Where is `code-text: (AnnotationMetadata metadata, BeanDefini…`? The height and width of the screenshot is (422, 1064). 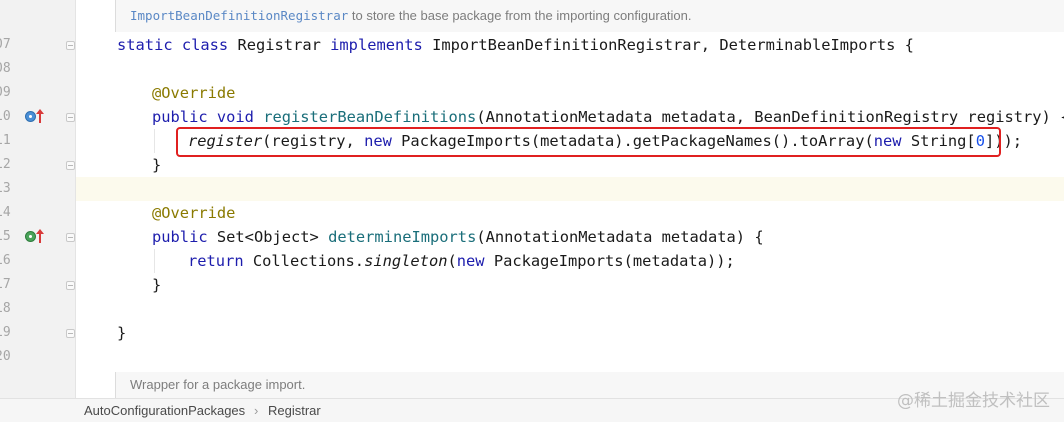
code-text: (AnnotationMetadata metadata, BeanDefini… is located at coordinates (770, 117).